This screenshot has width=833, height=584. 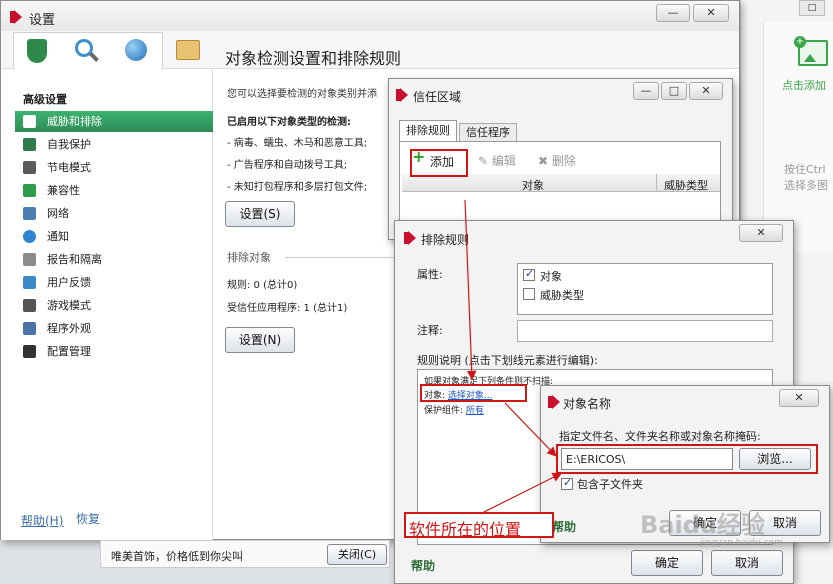 I want to click on arrow-add-to-select, so click(x=470, y=290).